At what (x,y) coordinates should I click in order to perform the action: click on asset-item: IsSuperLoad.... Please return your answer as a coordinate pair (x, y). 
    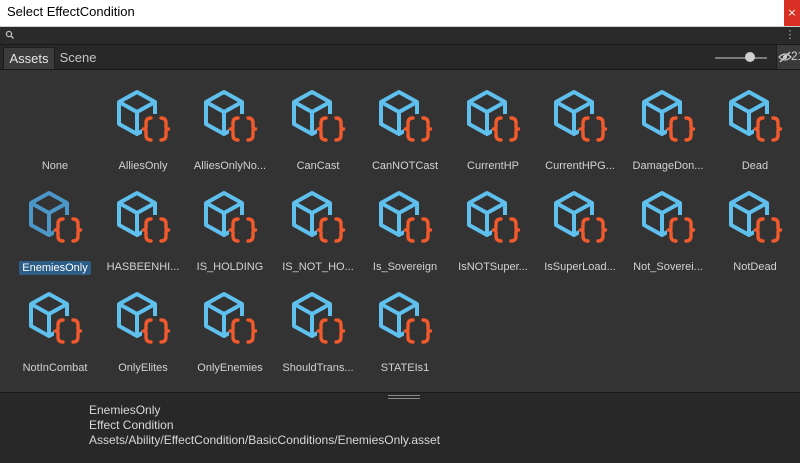
    Looking at the image, I should click on (580, 237).